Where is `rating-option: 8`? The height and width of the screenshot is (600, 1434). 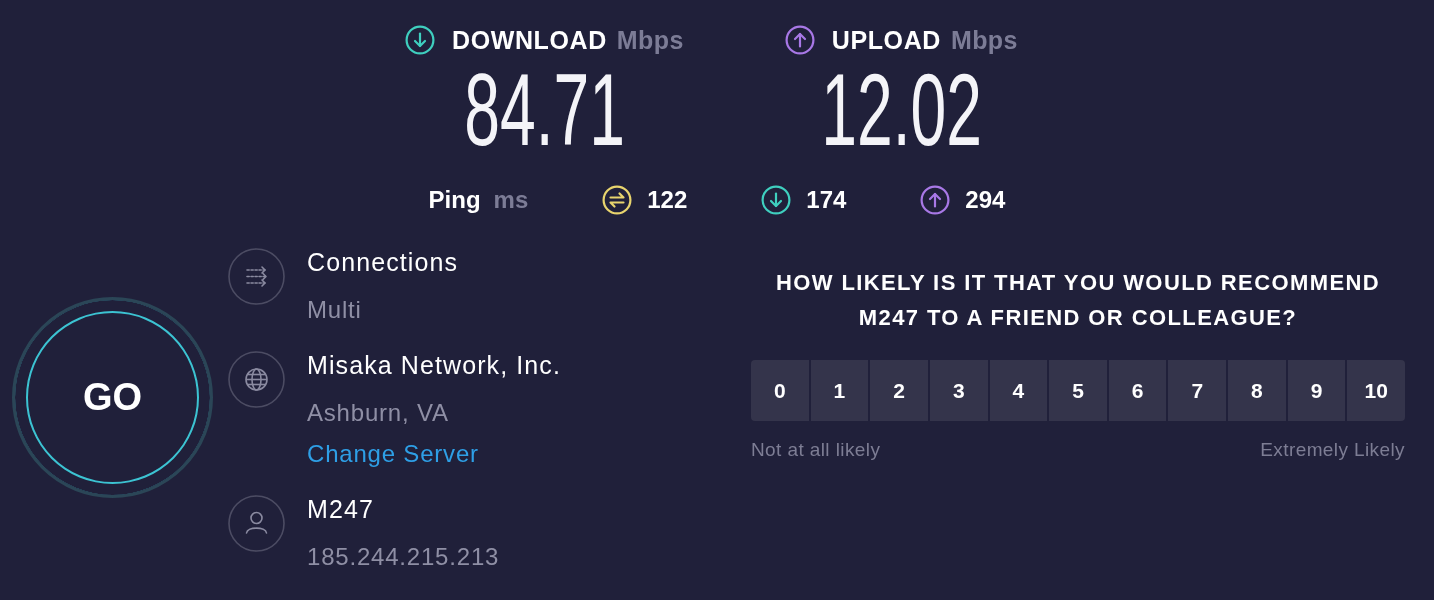 rating-option: 8 is located at coordinates (1257, 390).